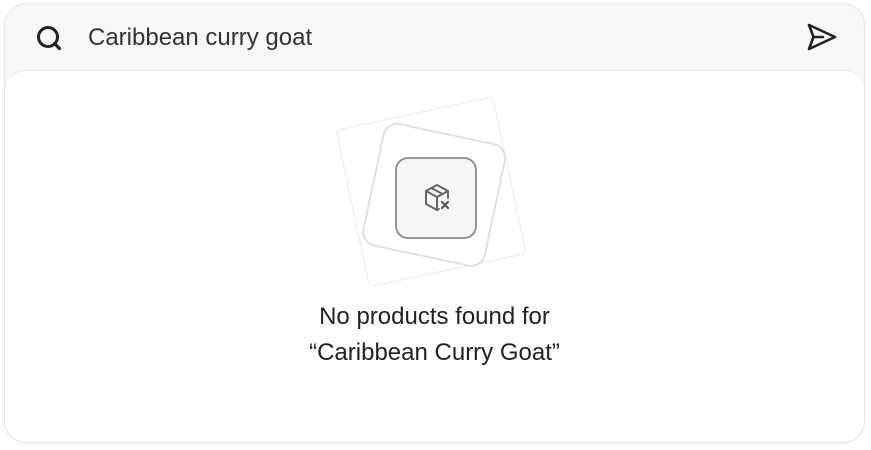 The height and width of the screenshot is (450, 871). Describe the element at coordinates (428, 38) in the screenshot. I see `search-input` at that location.